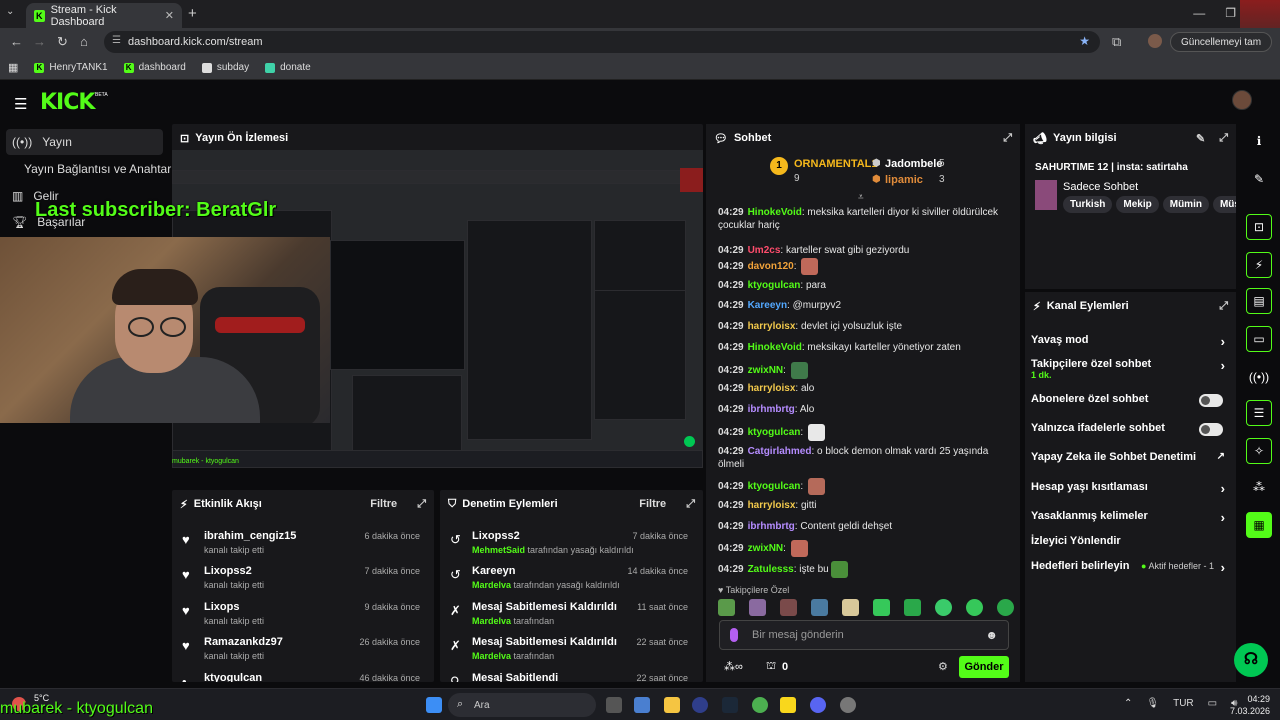 Image resolution: width=1280 pixels, height=720 pixels. I want to click on notes-icon, so click(788, 705).